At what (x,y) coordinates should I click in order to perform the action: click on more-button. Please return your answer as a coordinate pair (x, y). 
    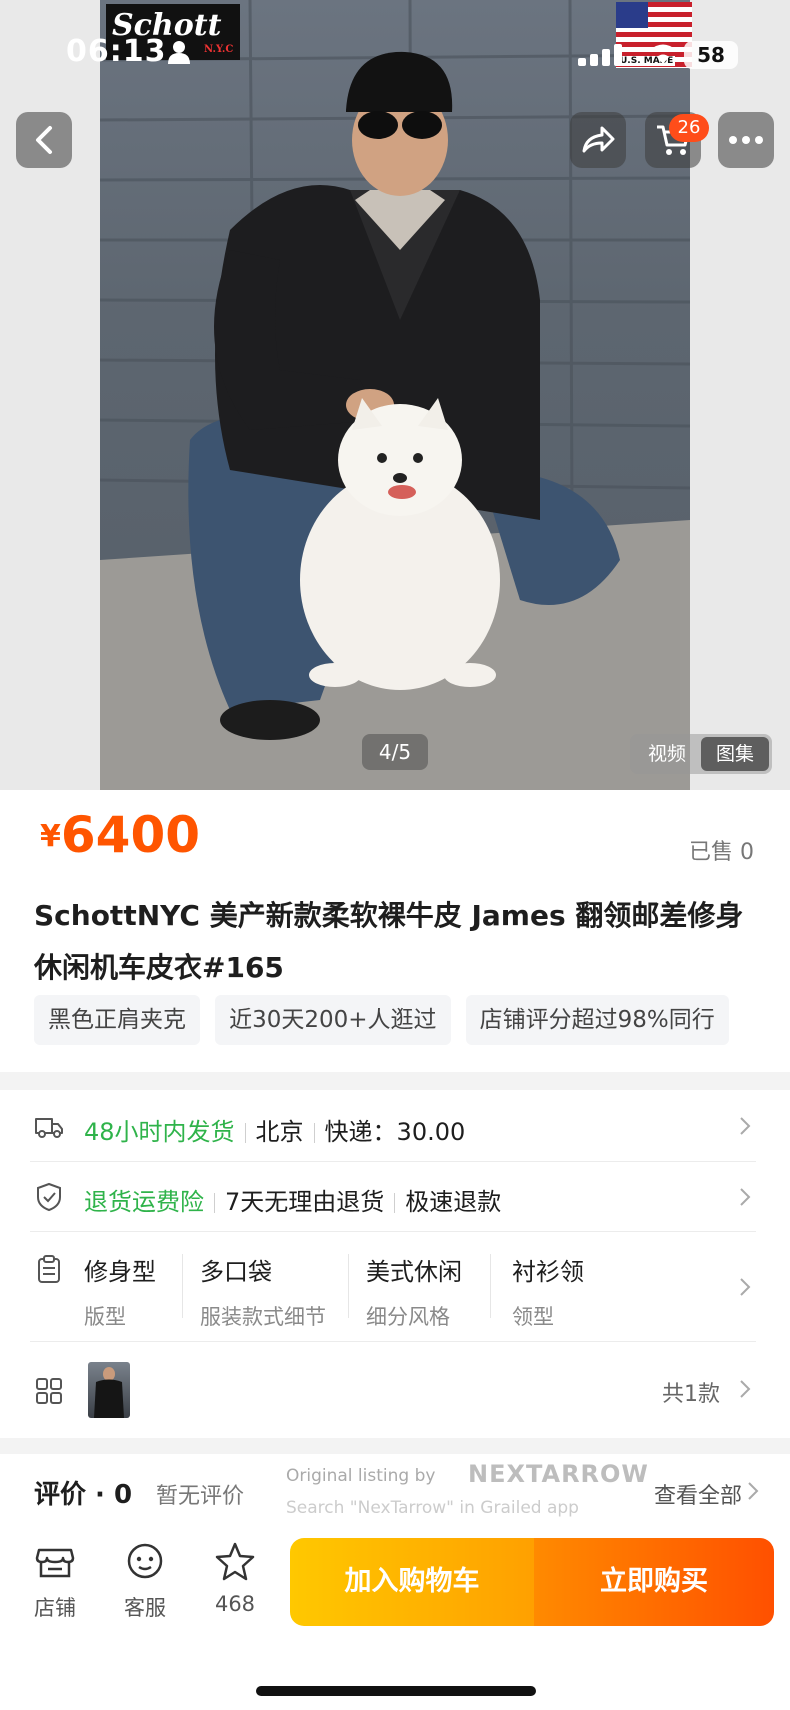
    Looking at the image, I should click on (746, 140).